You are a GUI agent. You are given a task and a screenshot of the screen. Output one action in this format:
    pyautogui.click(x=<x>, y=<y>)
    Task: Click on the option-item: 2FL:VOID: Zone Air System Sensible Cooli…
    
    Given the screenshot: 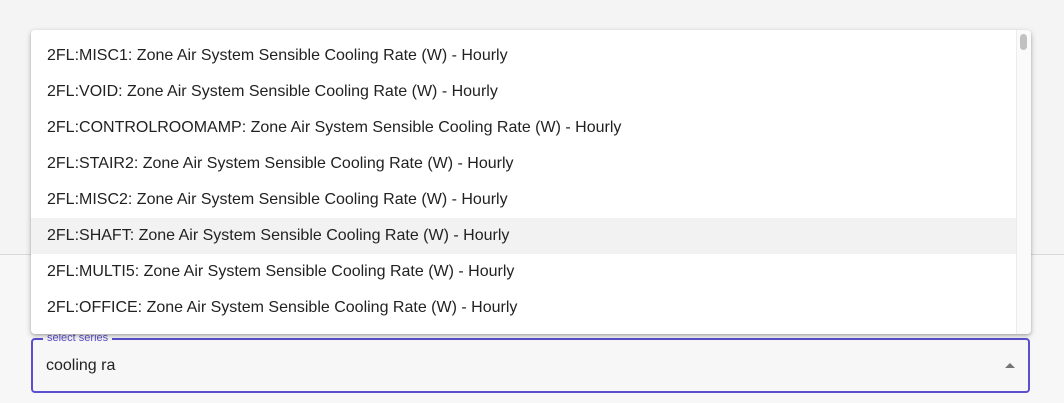 What is the action you would take?
    pyautogui.click(x=523, y=92)
    